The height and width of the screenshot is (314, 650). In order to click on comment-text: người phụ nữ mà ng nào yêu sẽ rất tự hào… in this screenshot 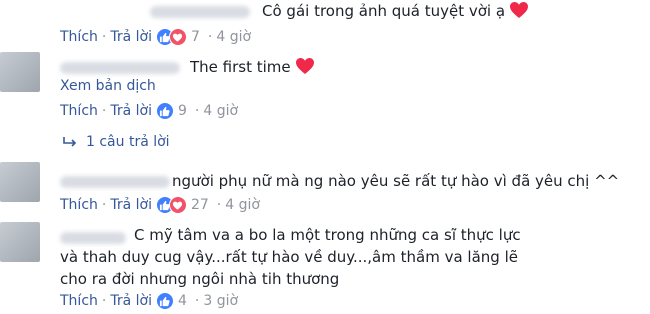, I will do `click(396, 181)`.